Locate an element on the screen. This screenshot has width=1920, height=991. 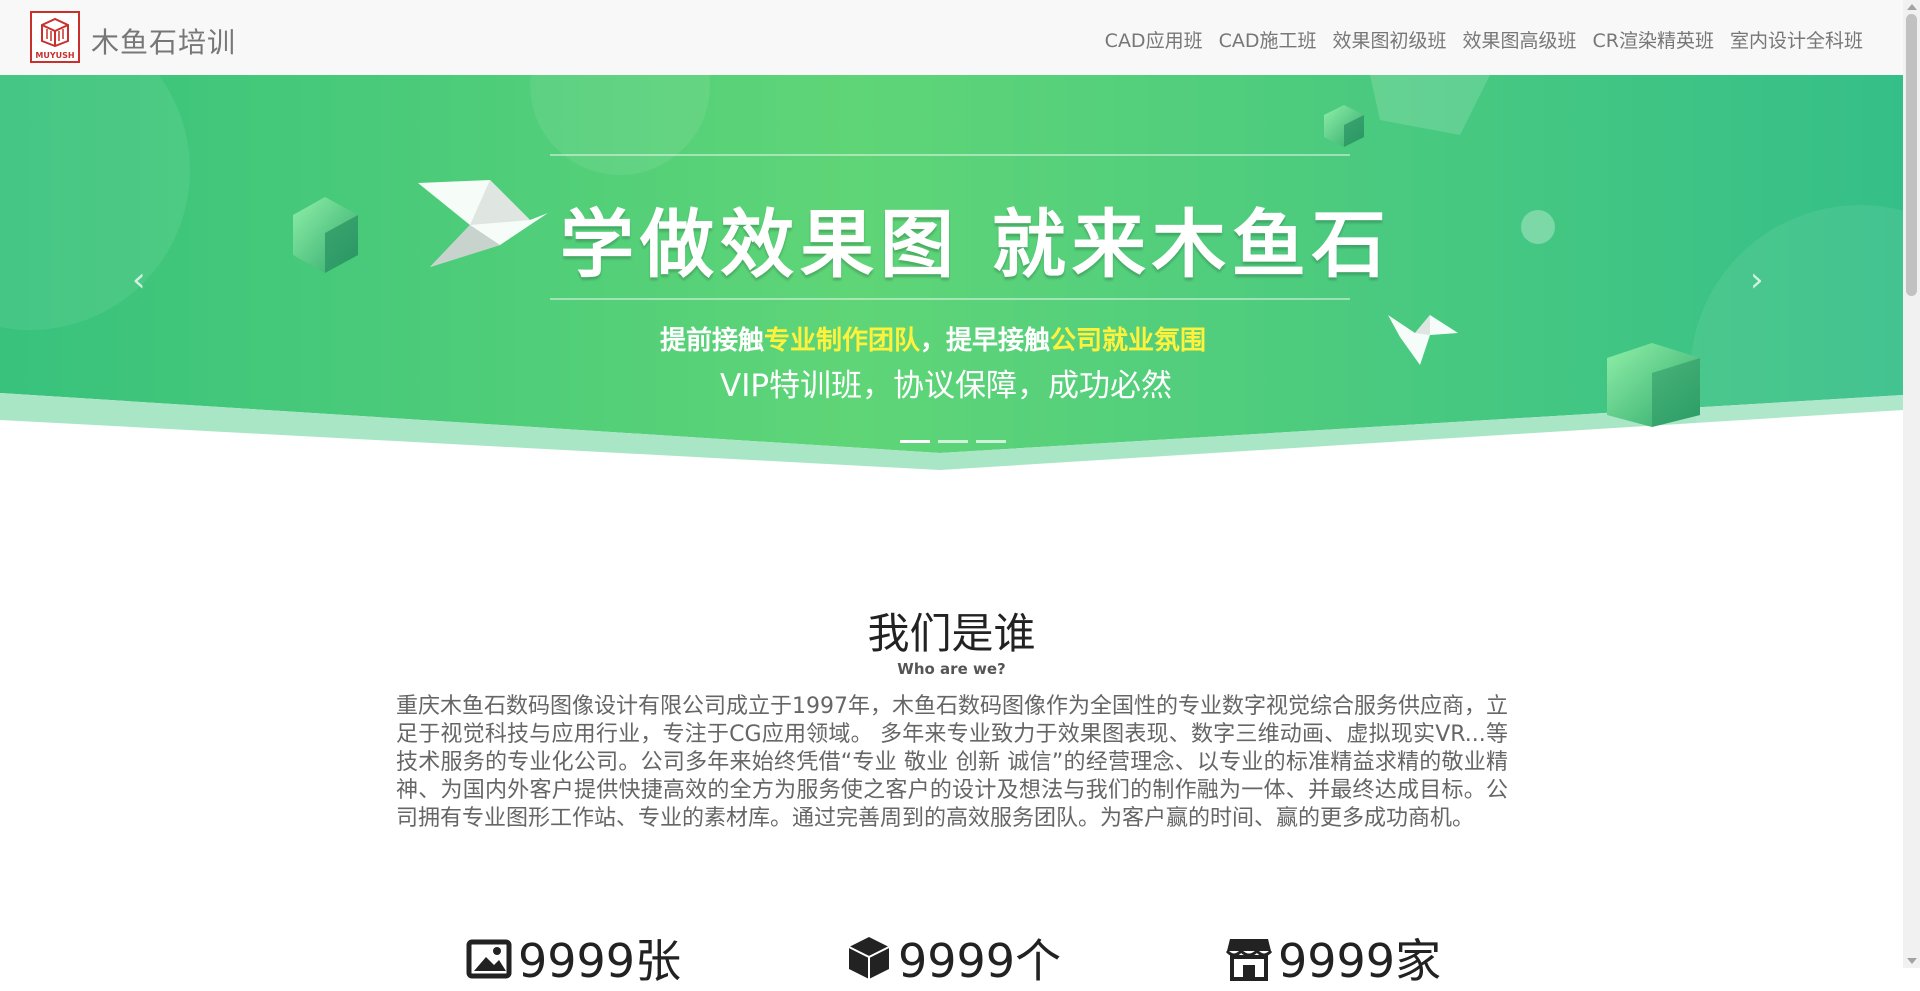
hero-subtitle: VIP特训班，协议保障，成功必然 is located at coordinates (946, 386).